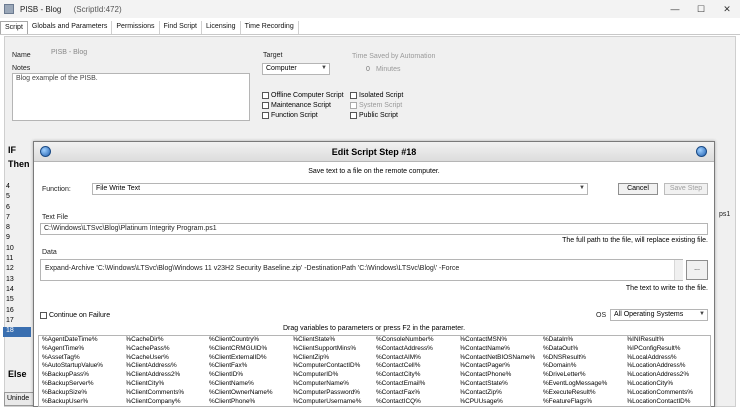  Describe the element at coordinates (168, 384) in the screenshot. I see `variable-item: %ClientCity%` at that location.